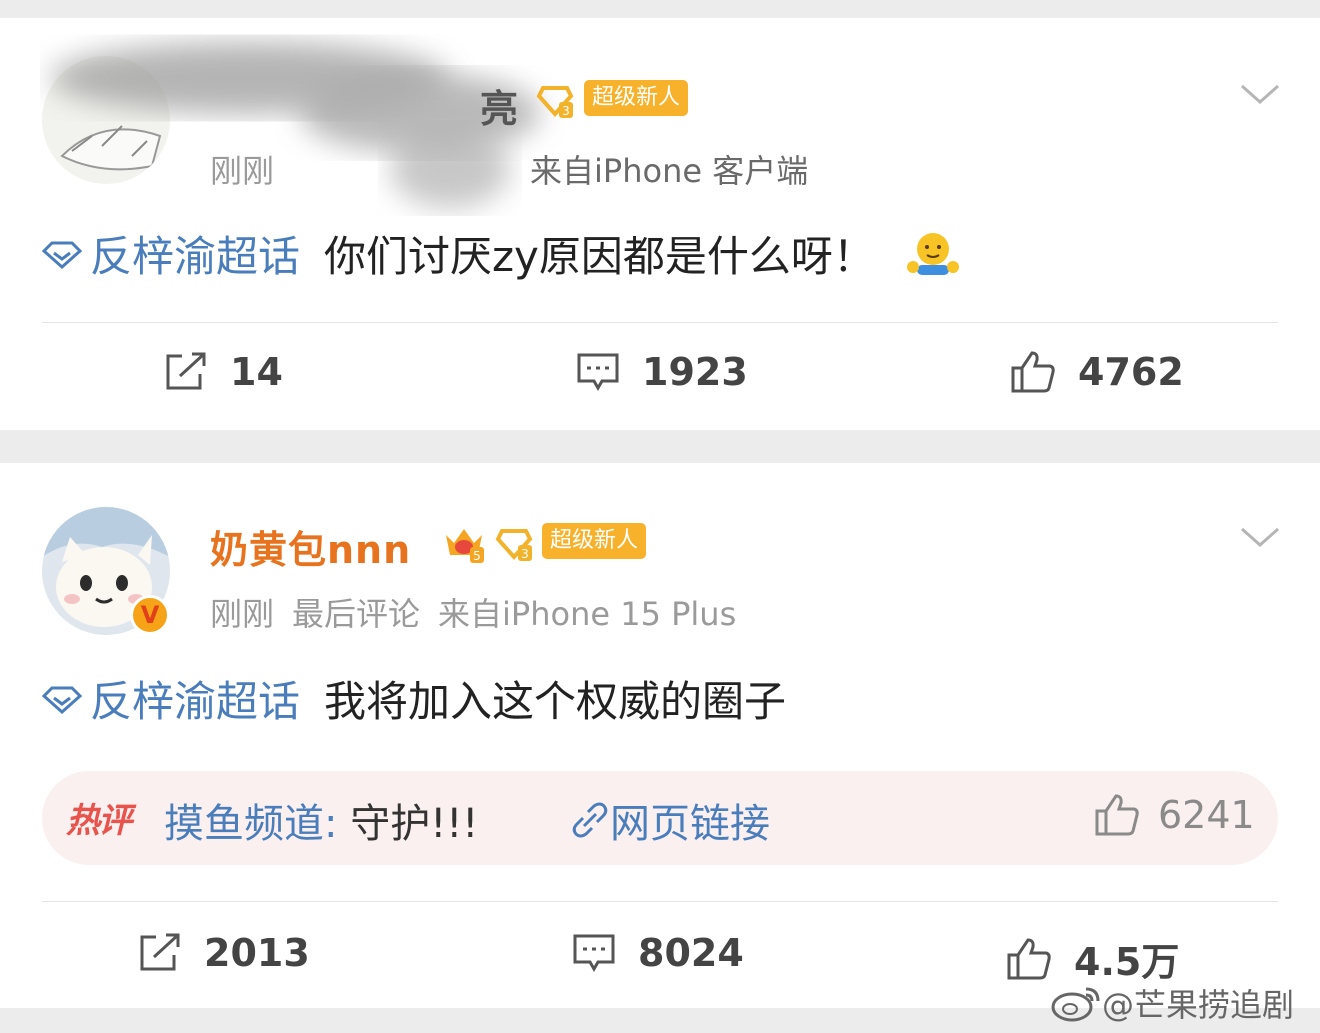 The image size is (1320, 1033). I want to click on hot-comment-text: 摸鱼频道: 守护!!!, so click(321, 820).